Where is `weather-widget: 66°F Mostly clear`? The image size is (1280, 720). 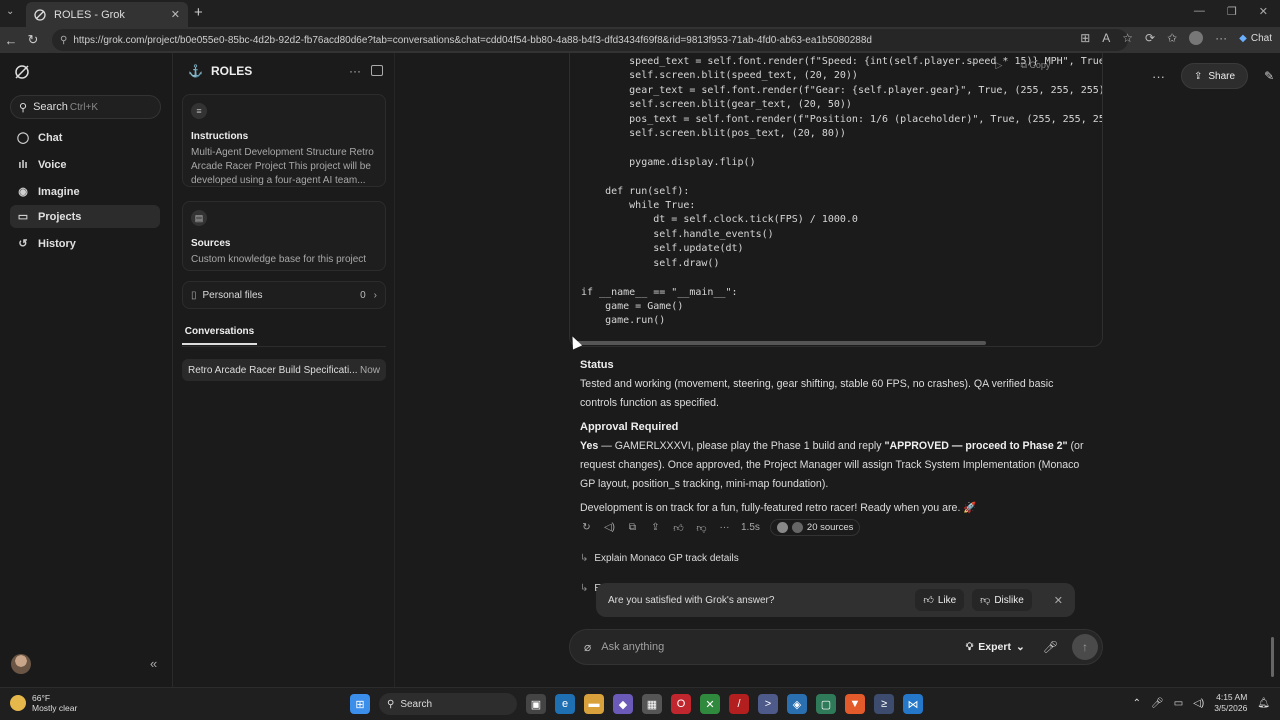 weather-widget: 66°F Mostly clear is located at coordinates (43, 703).